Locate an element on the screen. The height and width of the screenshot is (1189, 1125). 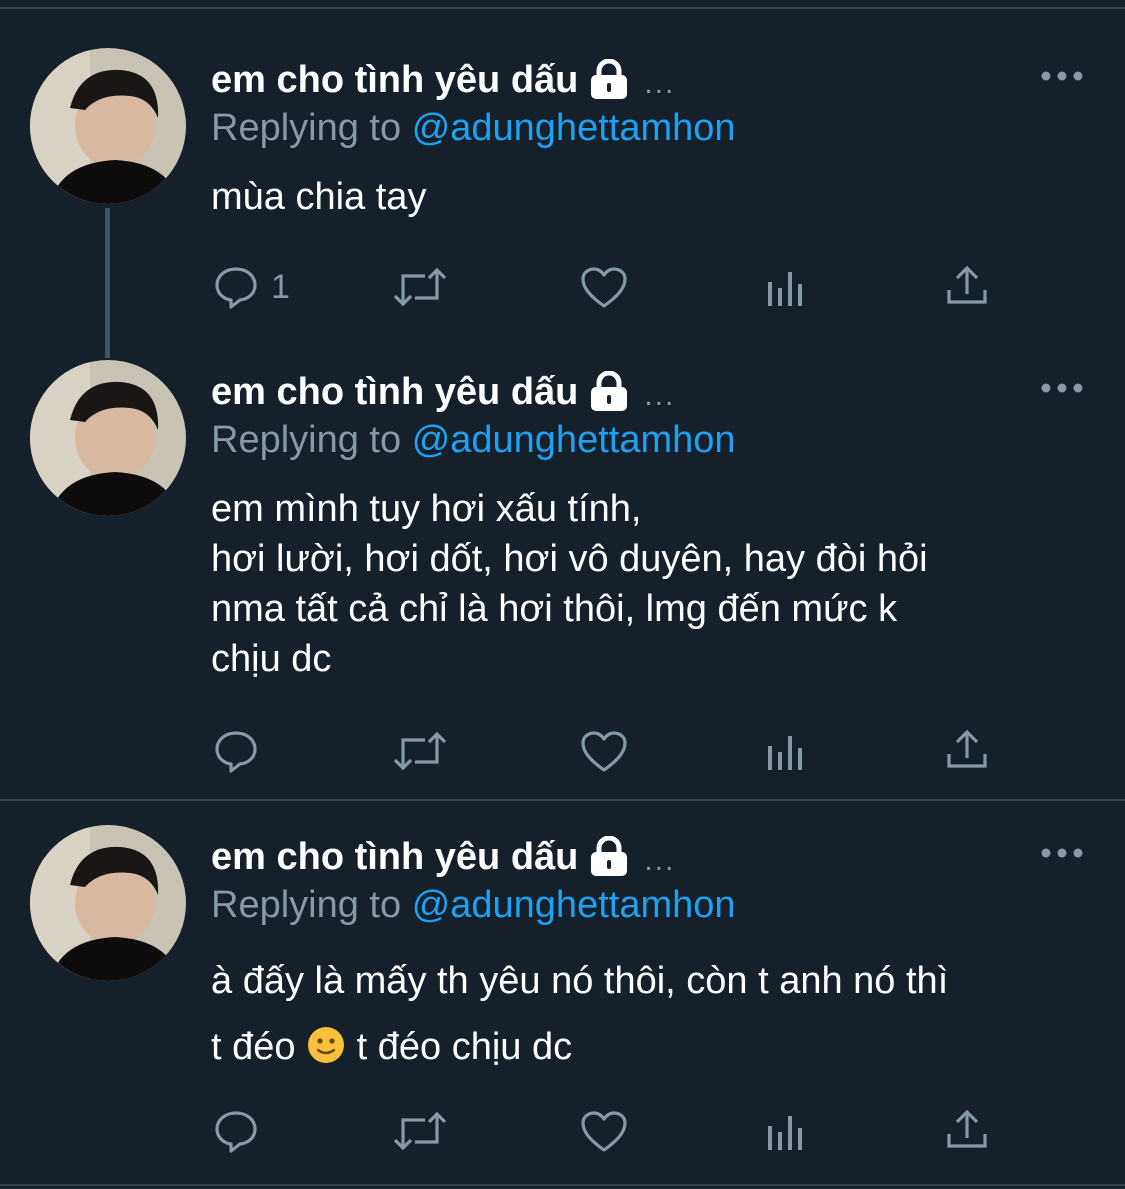
share-icon is located at coordinates (967, 1128).